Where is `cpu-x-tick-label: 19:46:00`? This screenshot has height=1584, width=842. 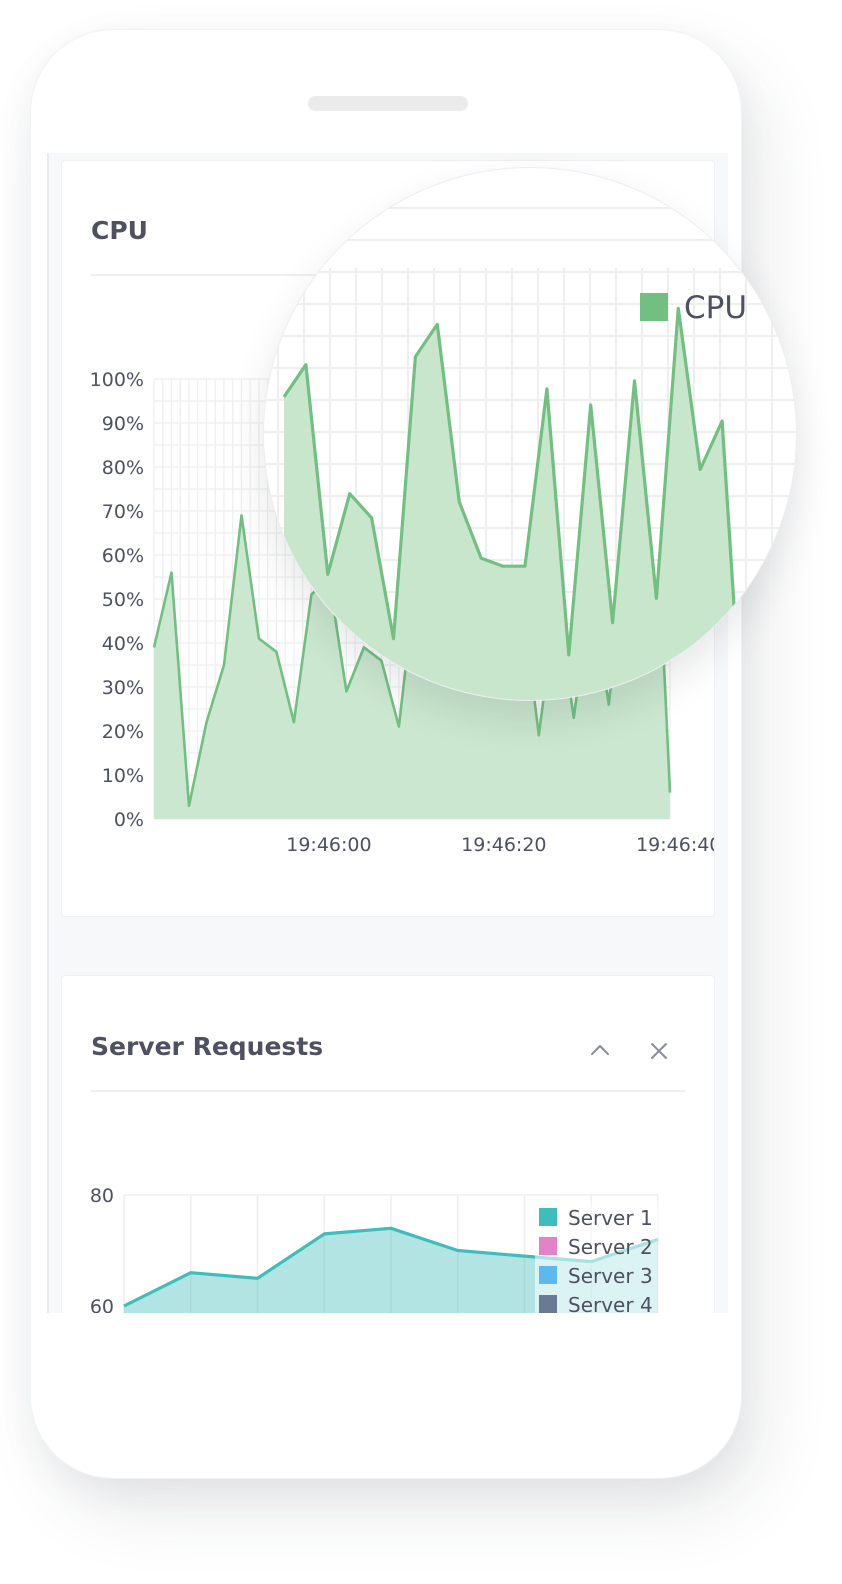
cpu-x-tick-label: 19:46:00 is located at coordinates (328, 845).